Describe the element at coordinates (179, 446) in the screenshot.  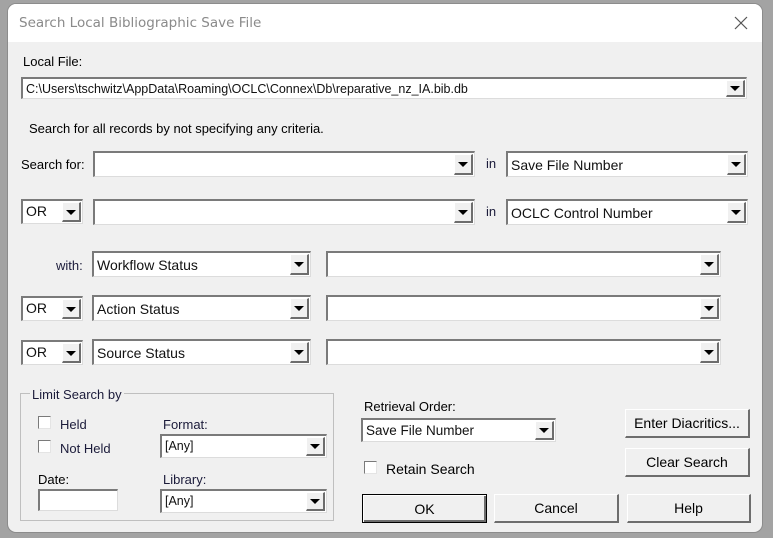
I see `format-value: [Any]` at that location.